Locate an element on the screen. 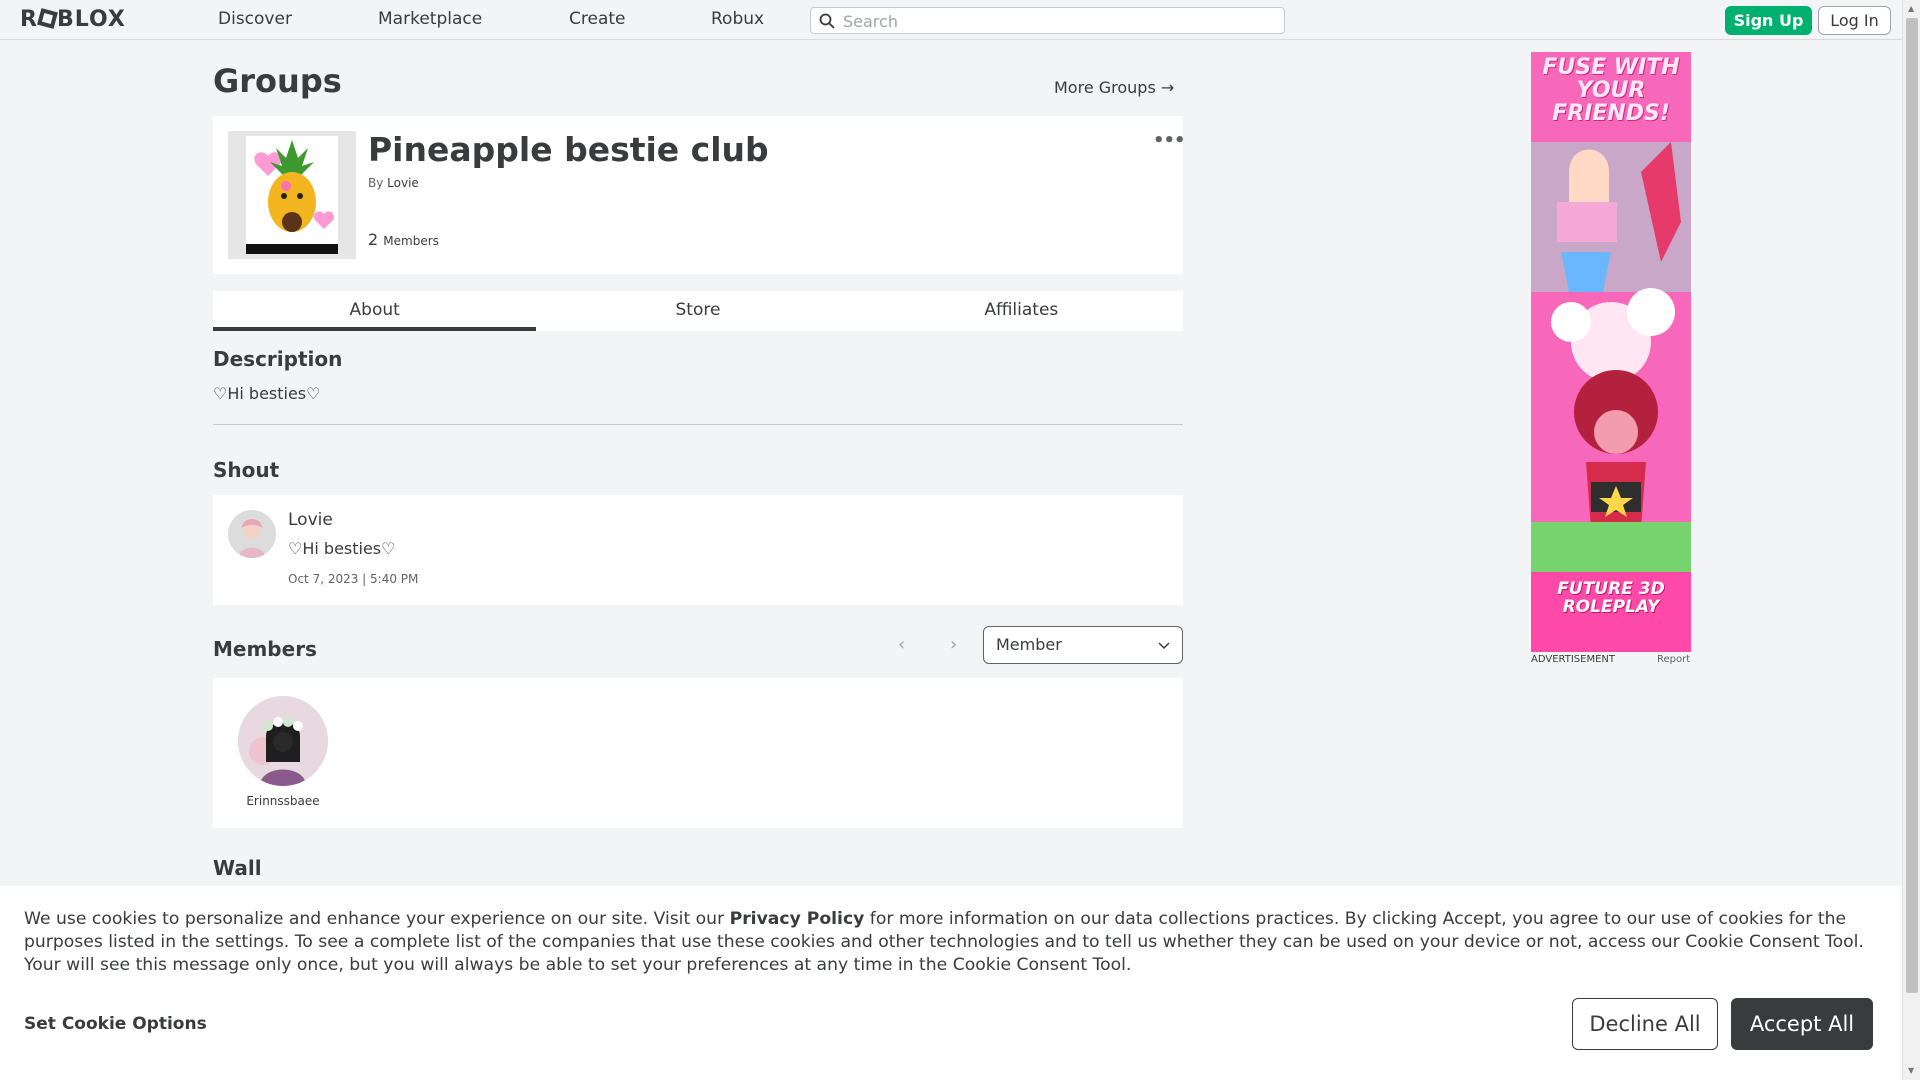  nav-create: Create is located at coordinates (597, 19).